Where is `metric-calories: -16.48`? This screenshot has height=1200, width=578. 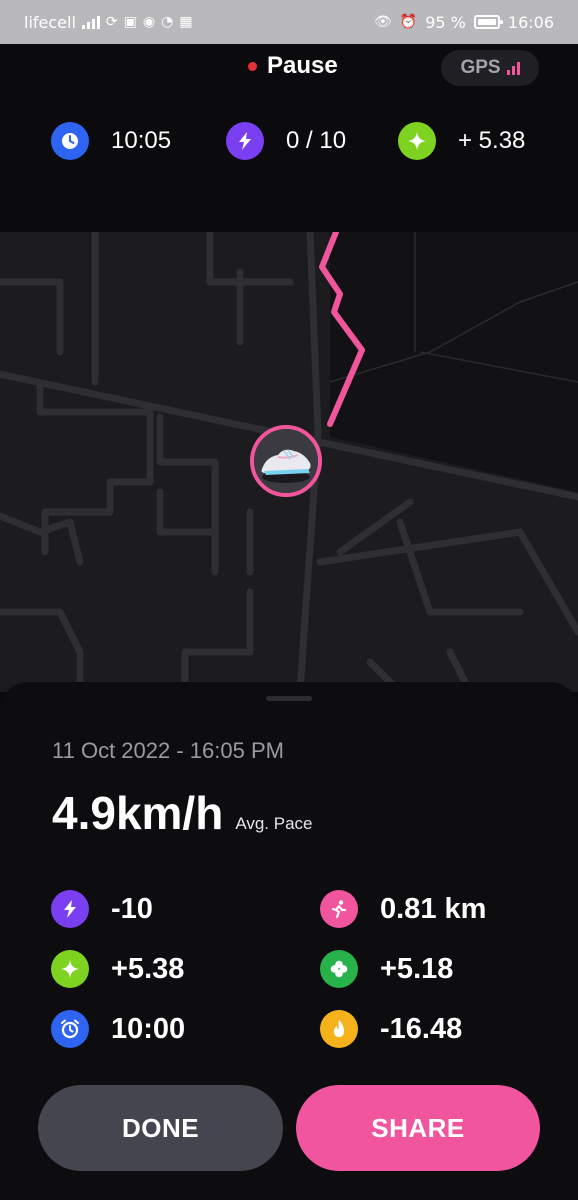
metric-calories: -16.48 is located at coordinates (391, 1029).